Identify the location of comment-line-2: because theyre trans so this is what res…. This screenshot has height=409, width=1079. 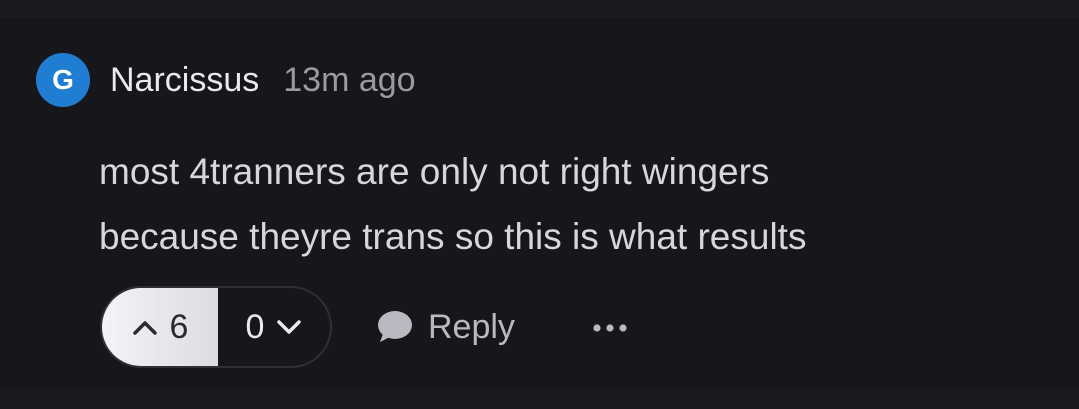
(453, 236).